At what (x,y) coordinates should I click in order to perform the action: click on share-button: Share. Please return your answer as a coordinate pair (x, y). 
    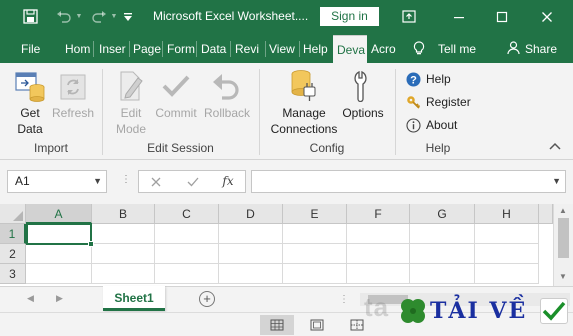
    Looking at the image, I should click on (542, 48).